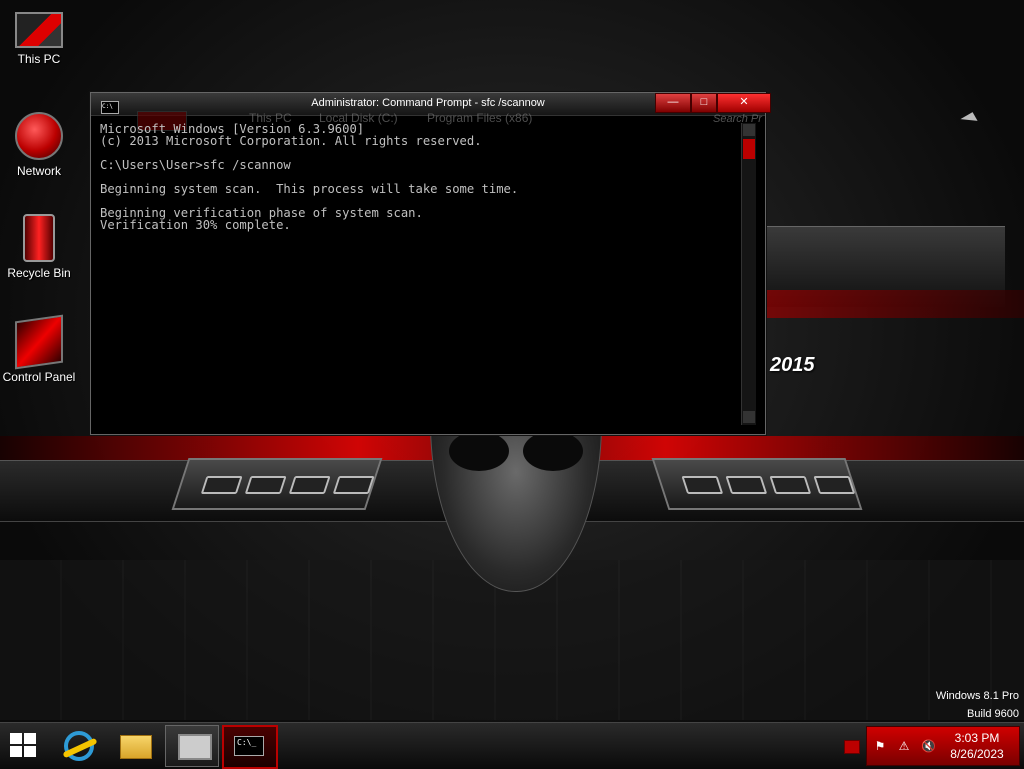  I want to click on minimize-button: —, so click(673, 103).